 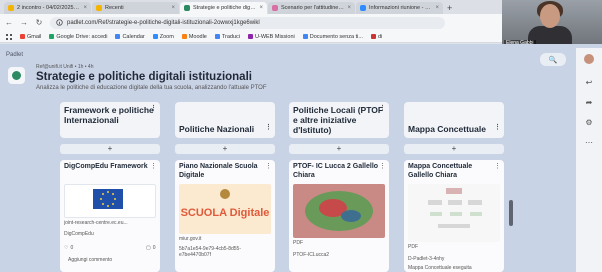 I want to click on pdf-badge: PDF, so click(x=298, y=243).